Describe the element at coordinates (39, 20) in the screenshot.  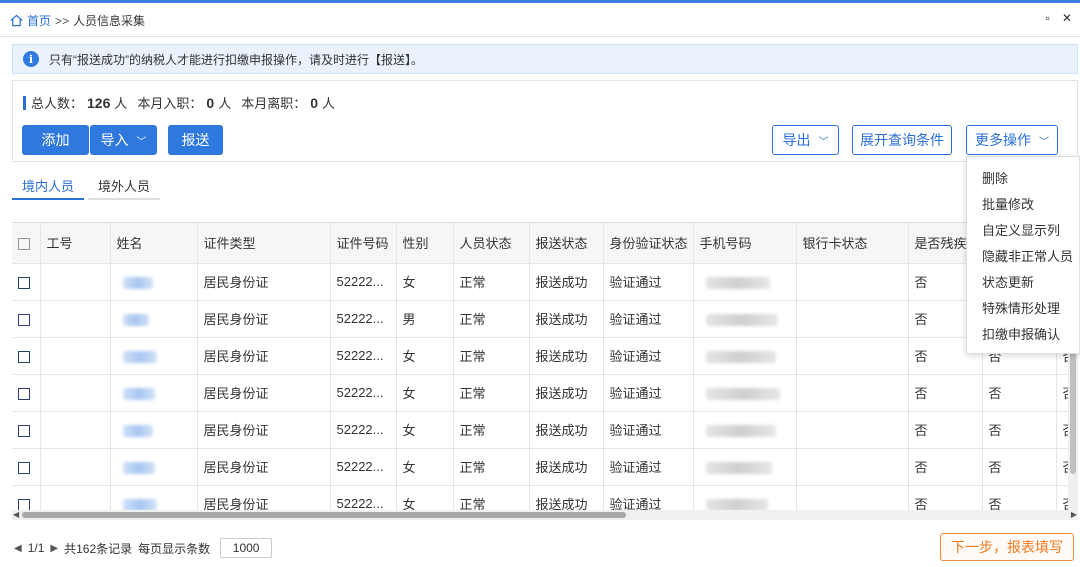
I see `breadcrumb-home-link: 首页` at that location.